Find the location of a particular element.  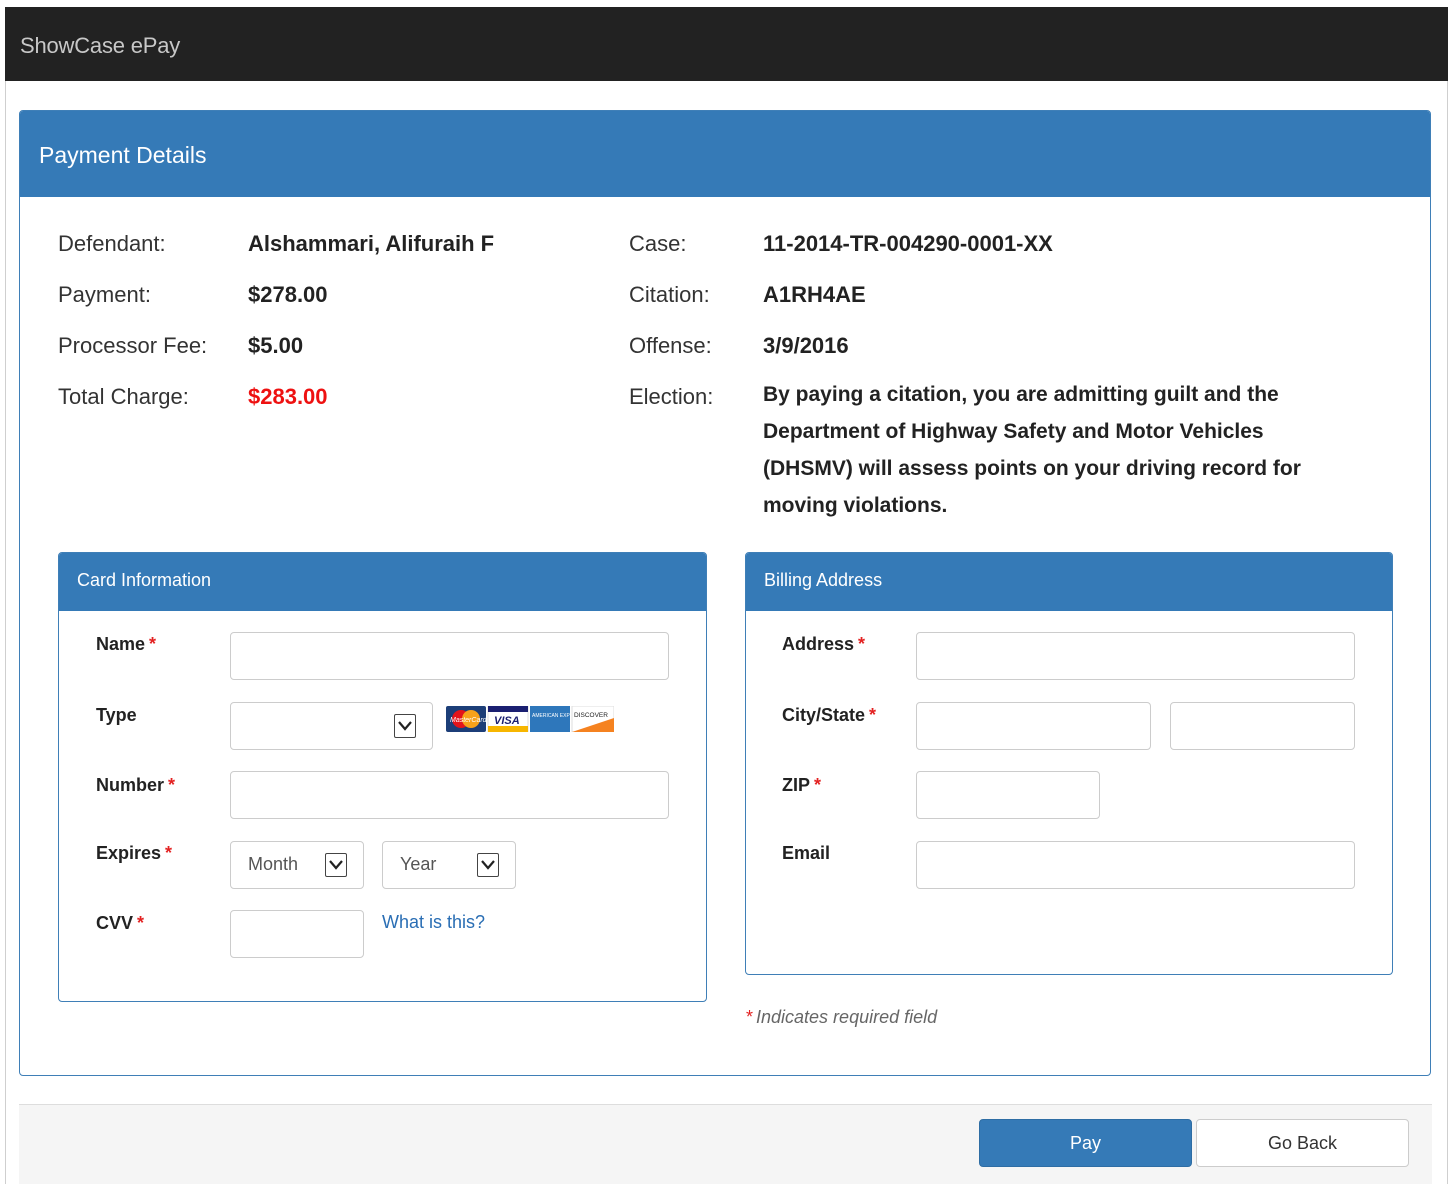

zip-input is located at coordinates (1008, 795).